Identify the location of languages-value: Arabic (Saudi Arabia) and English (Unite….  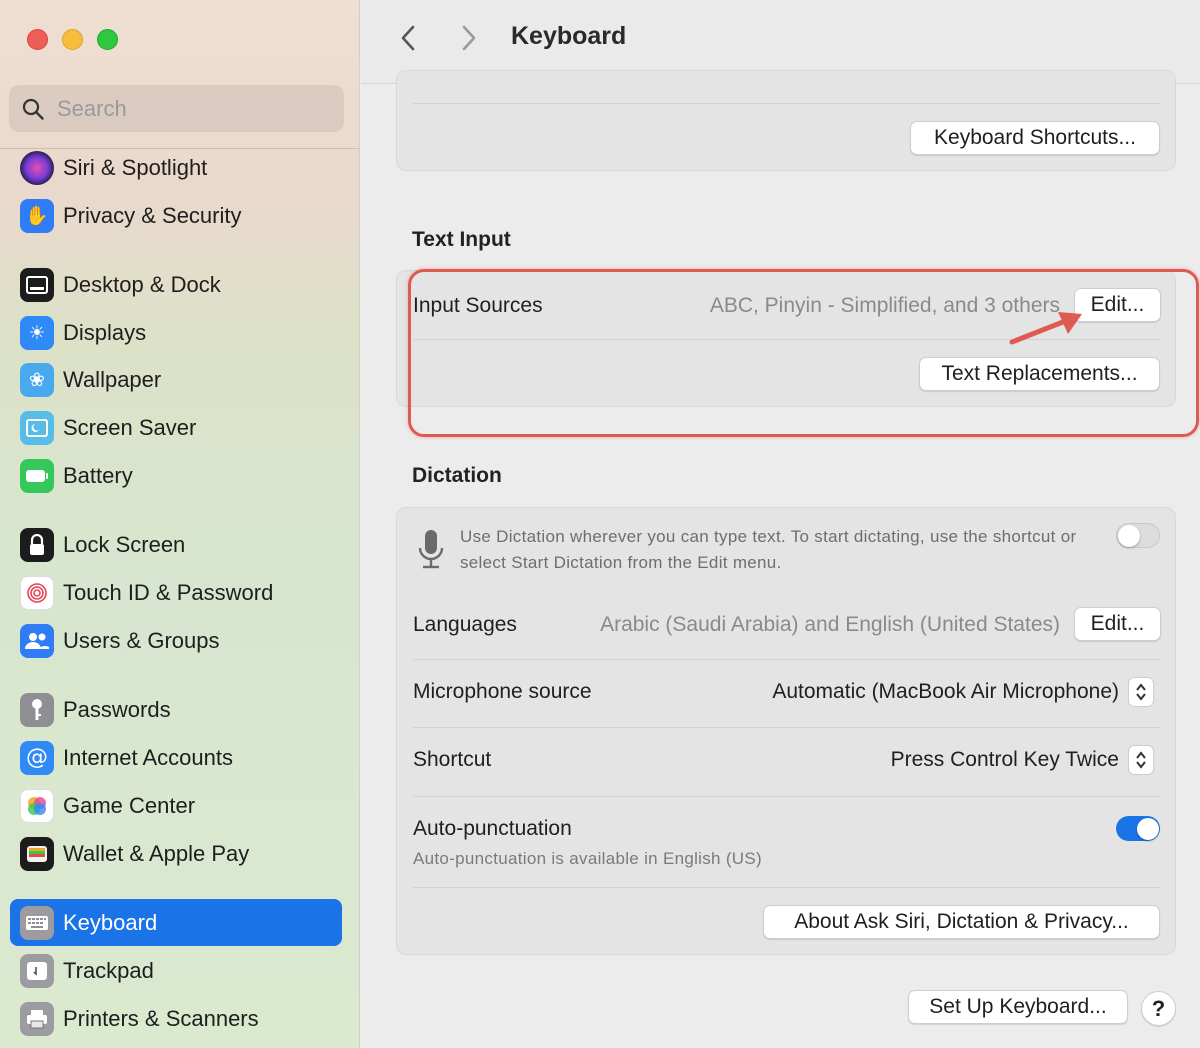
(830, 624).